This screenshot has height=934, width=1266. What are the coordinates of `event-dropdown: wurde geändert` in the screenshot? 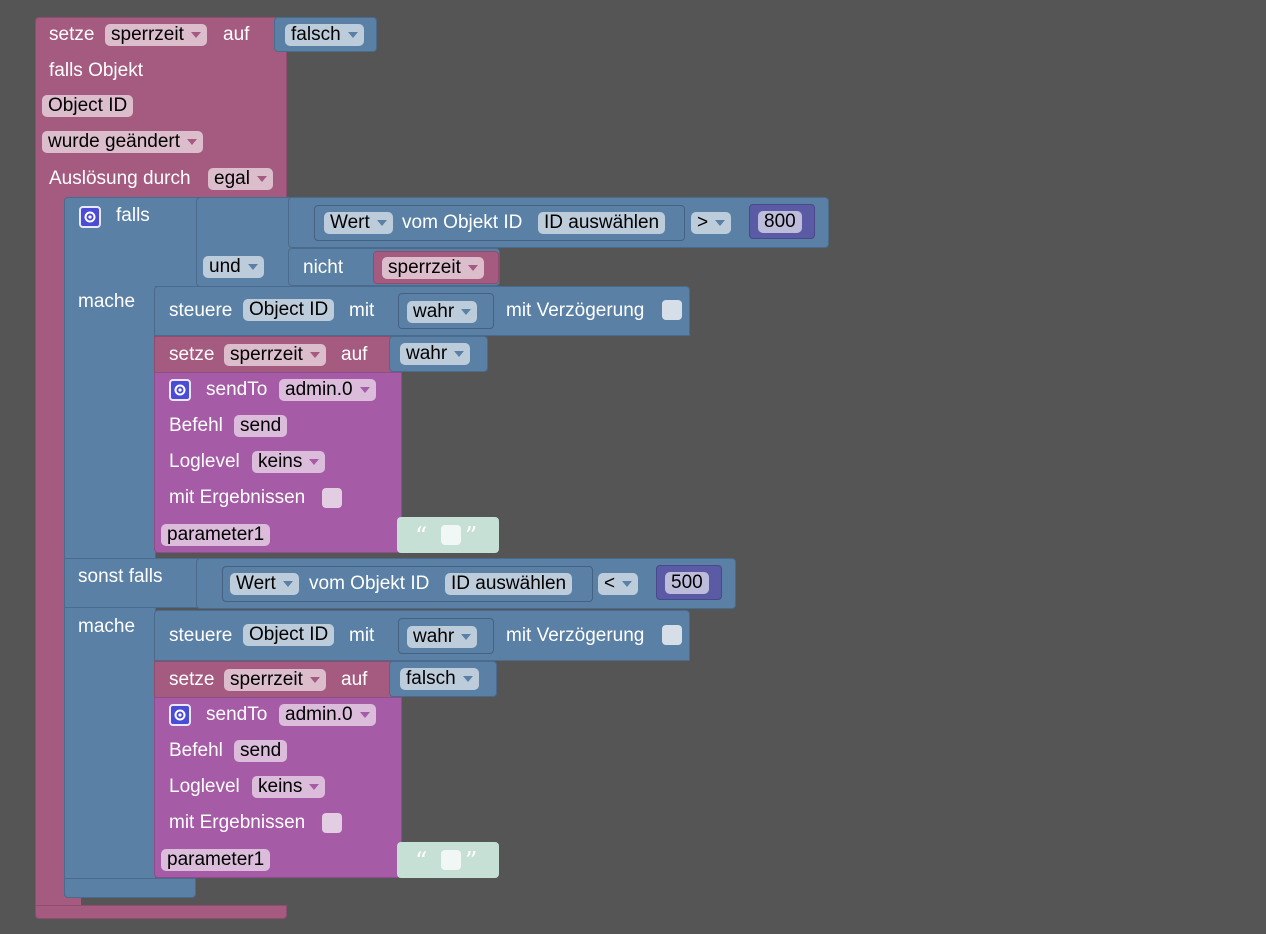 It's located at (123, 142).